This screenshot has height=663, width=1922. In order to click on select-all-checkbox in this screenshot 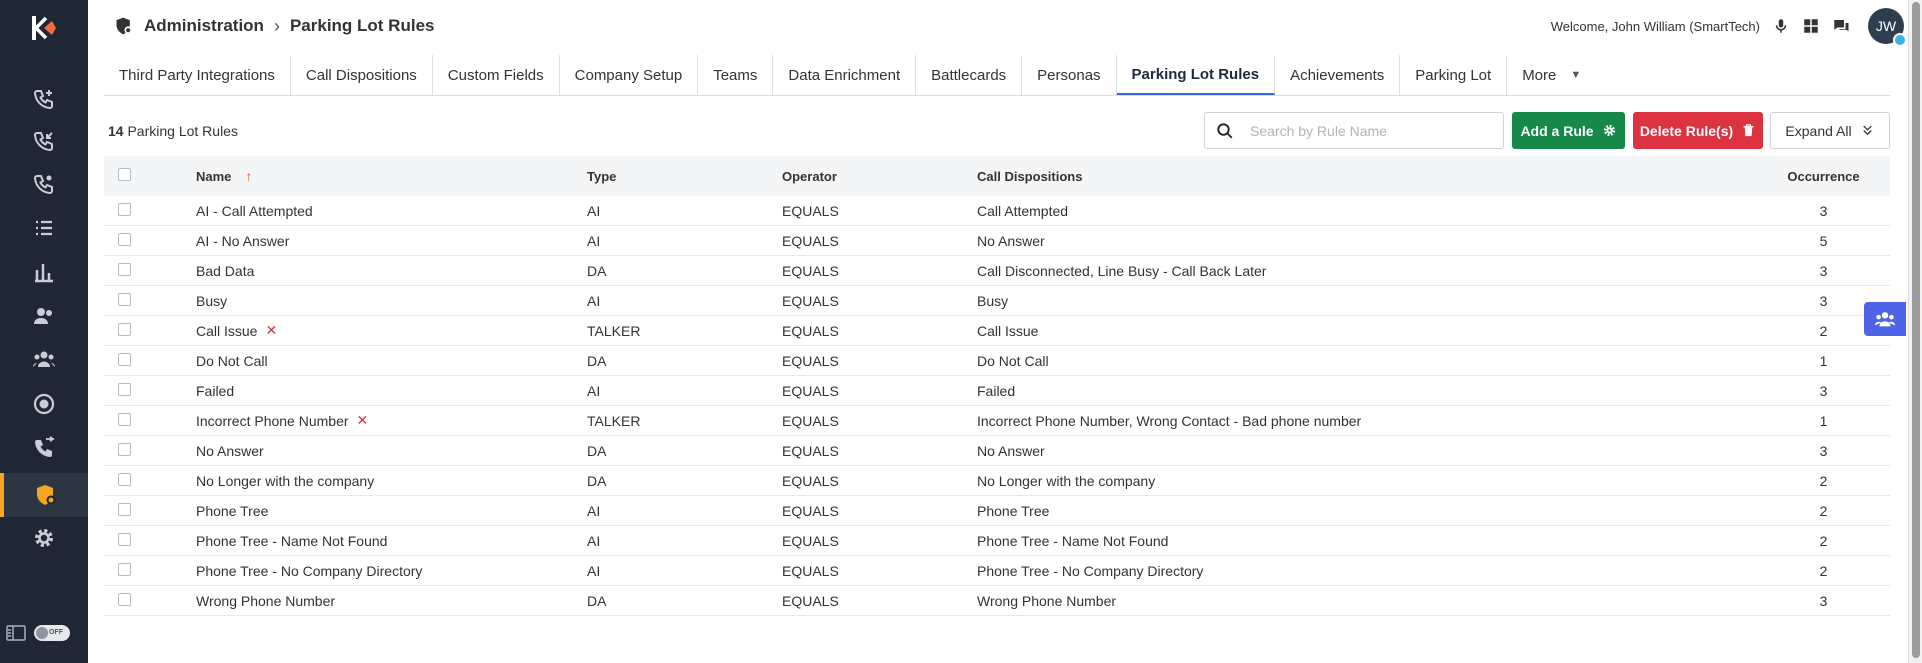, I will do `click(124, 174)`.